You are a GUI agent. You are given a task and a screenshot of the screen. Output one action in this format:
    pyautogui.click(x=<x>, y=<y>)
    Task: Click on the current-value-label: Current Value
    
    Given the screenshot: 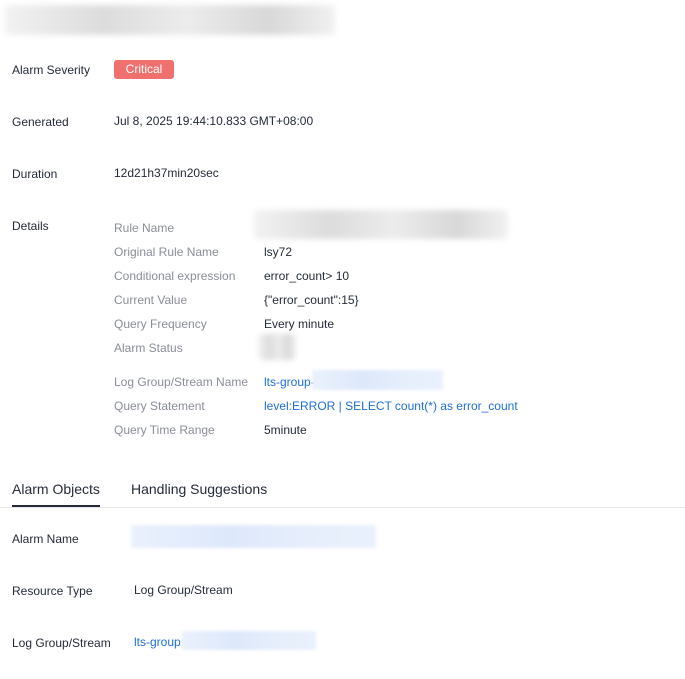 What is the action you would take?
    pyautogui.click(x=151, y=300)
    